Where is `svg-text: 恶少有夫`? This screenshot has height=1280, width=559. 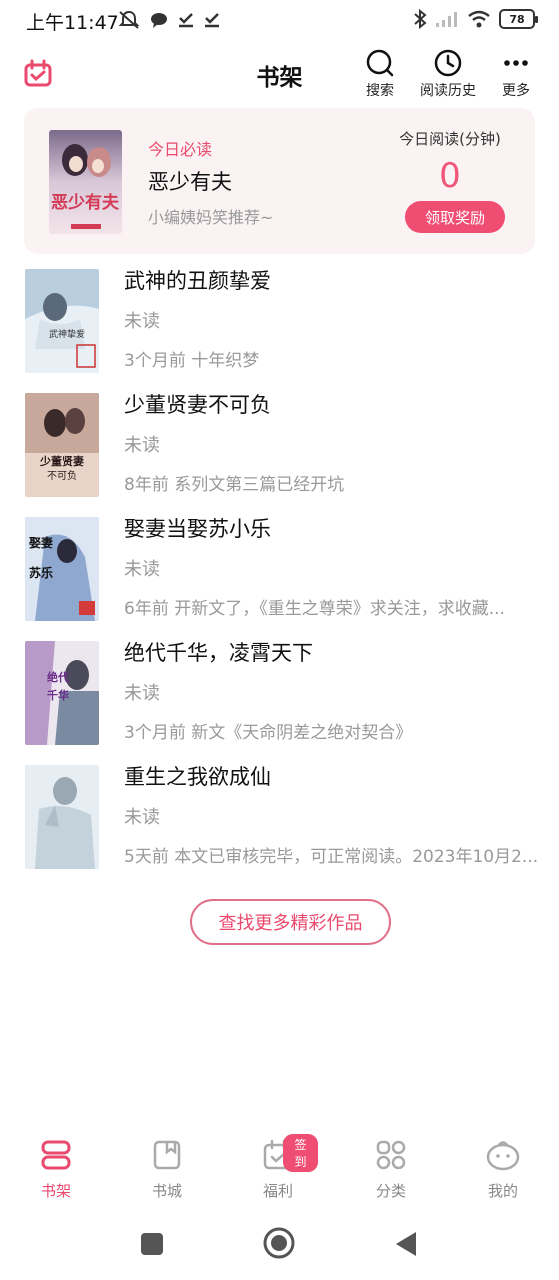
svg-text: 恶少有夫 is located at coordinates (85, 202).